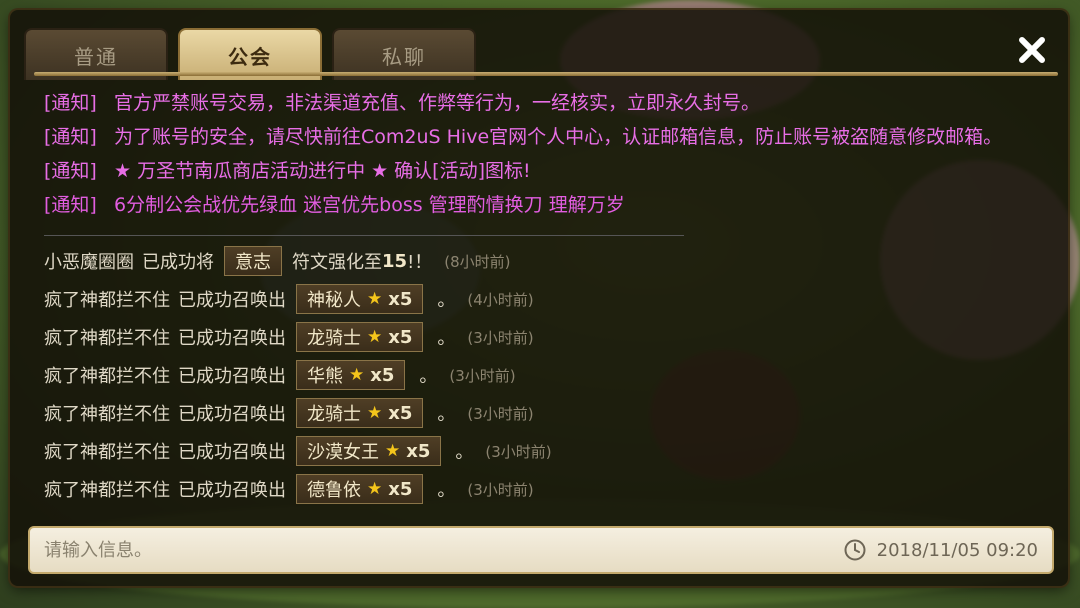 Image resolution: width=1080 pixels, height=608 pixels. What do you see at coordinates (544, 261) in the screenshot?
I see `rune-message: 小恶魔圈圈 已成功将 意志 符文强化至 15 !！ (8小时前)` at bounding box center [544, 261].